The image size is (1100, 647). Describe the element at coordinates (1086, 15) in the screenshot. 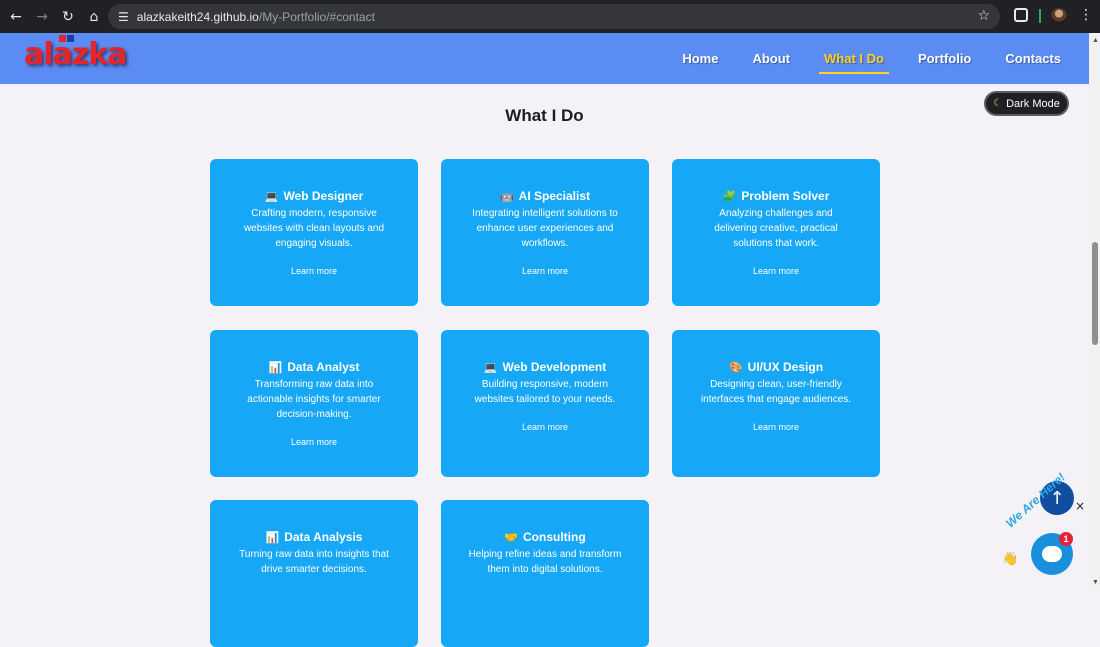

I see `menu-icon: ⋮` at that location.